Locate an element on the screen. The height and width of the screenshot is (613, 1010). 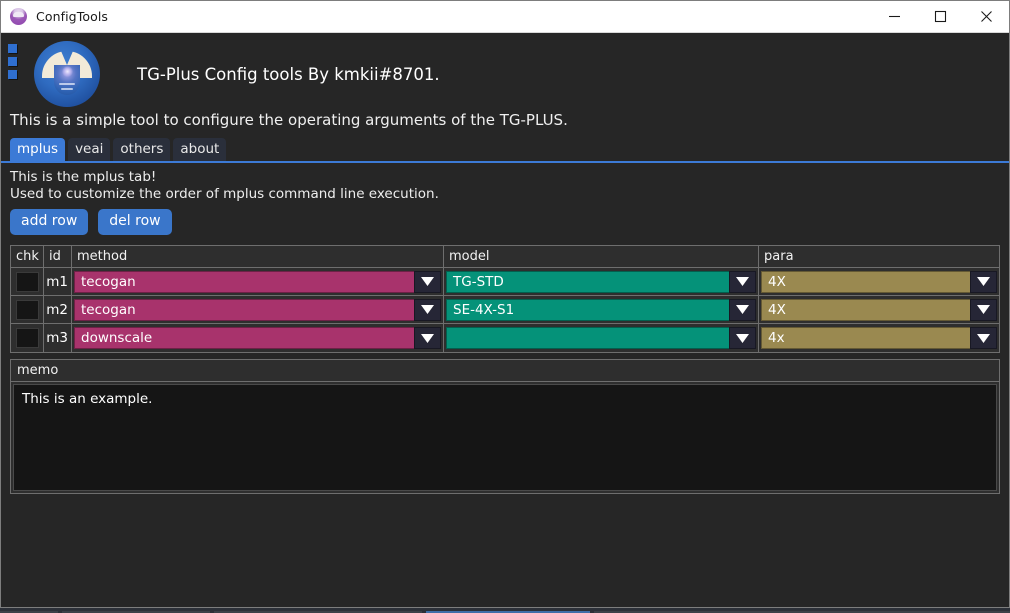
column-header-para: para is located at coordinates (879, 256).